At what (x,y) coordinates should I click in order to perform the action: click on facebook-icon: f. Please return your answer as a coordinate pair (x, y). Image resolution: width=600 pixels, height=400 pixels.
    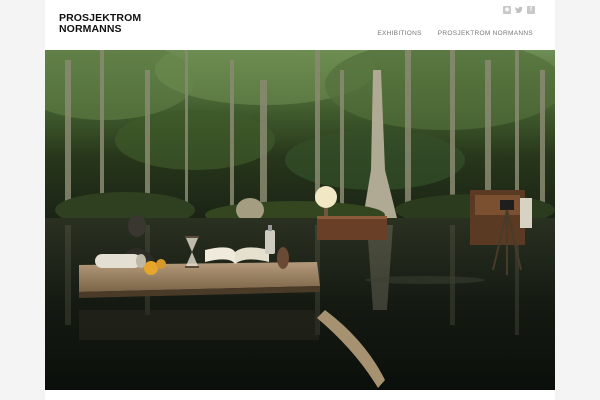
    Looking at the image, I should click on (531, 10).